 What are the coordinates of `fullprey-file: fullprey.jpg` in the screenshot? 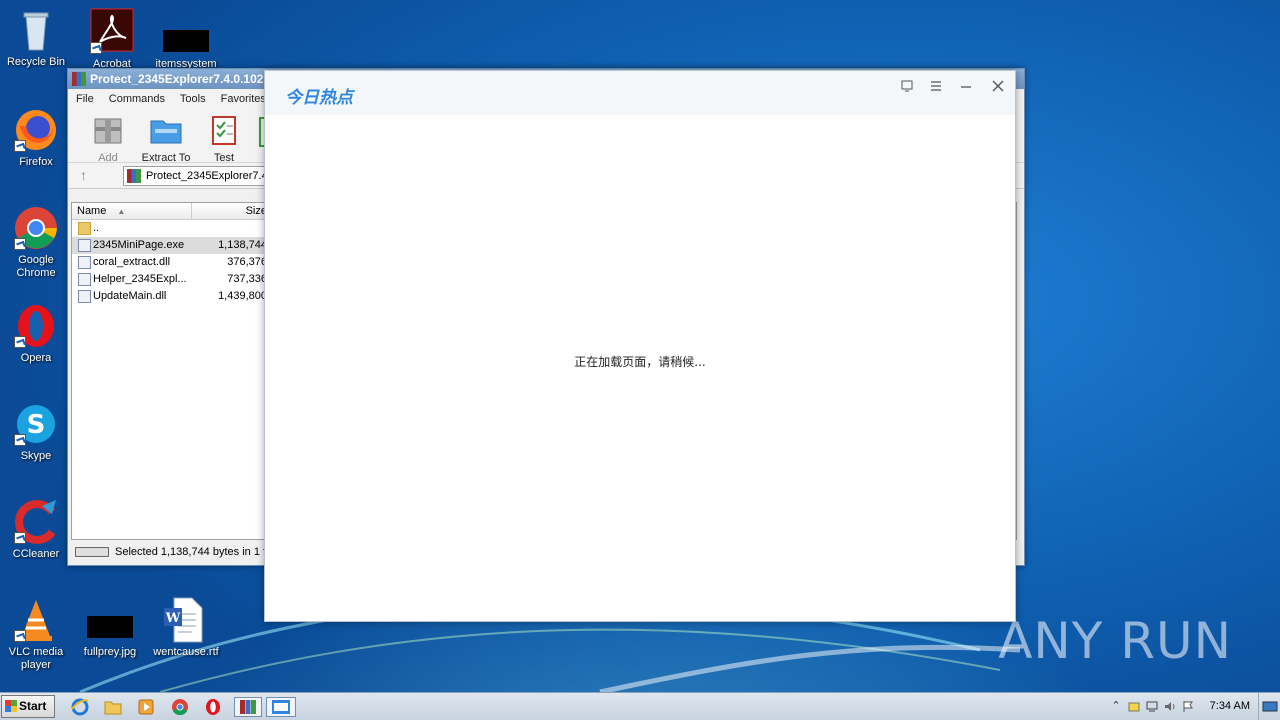 It's located at (110, 637).